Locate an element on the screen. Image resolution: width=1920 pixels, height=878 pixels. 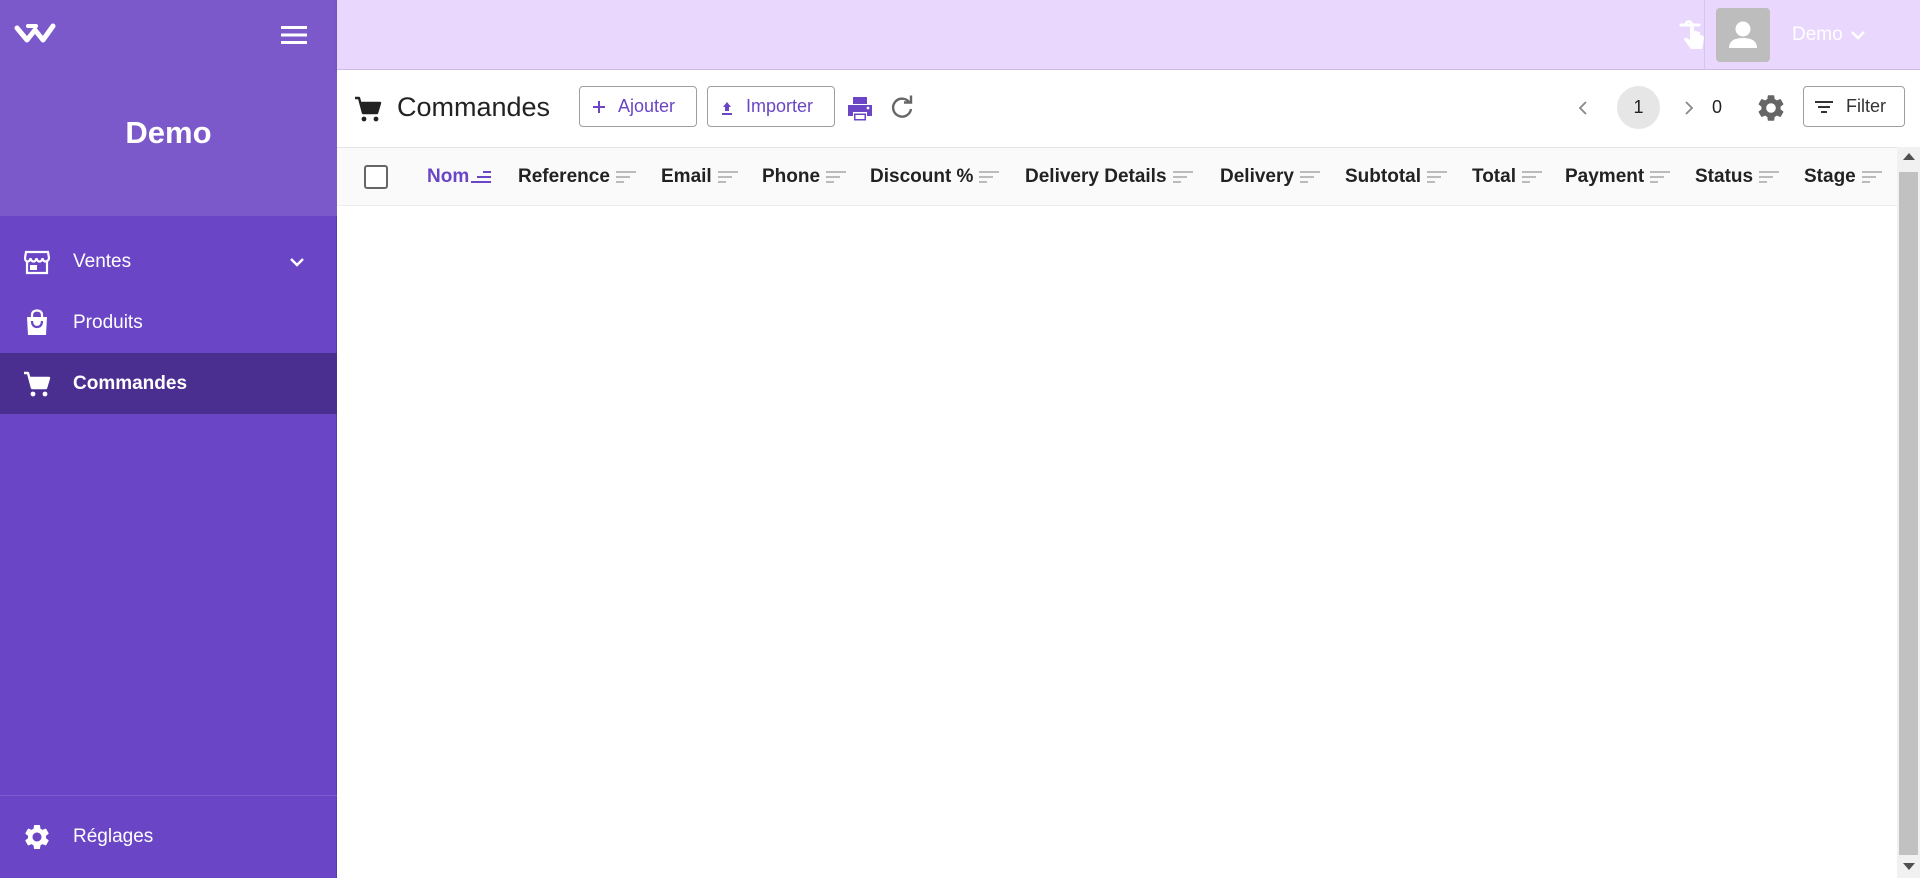
add-button: Ajouter is located at coordinates (638, 106).